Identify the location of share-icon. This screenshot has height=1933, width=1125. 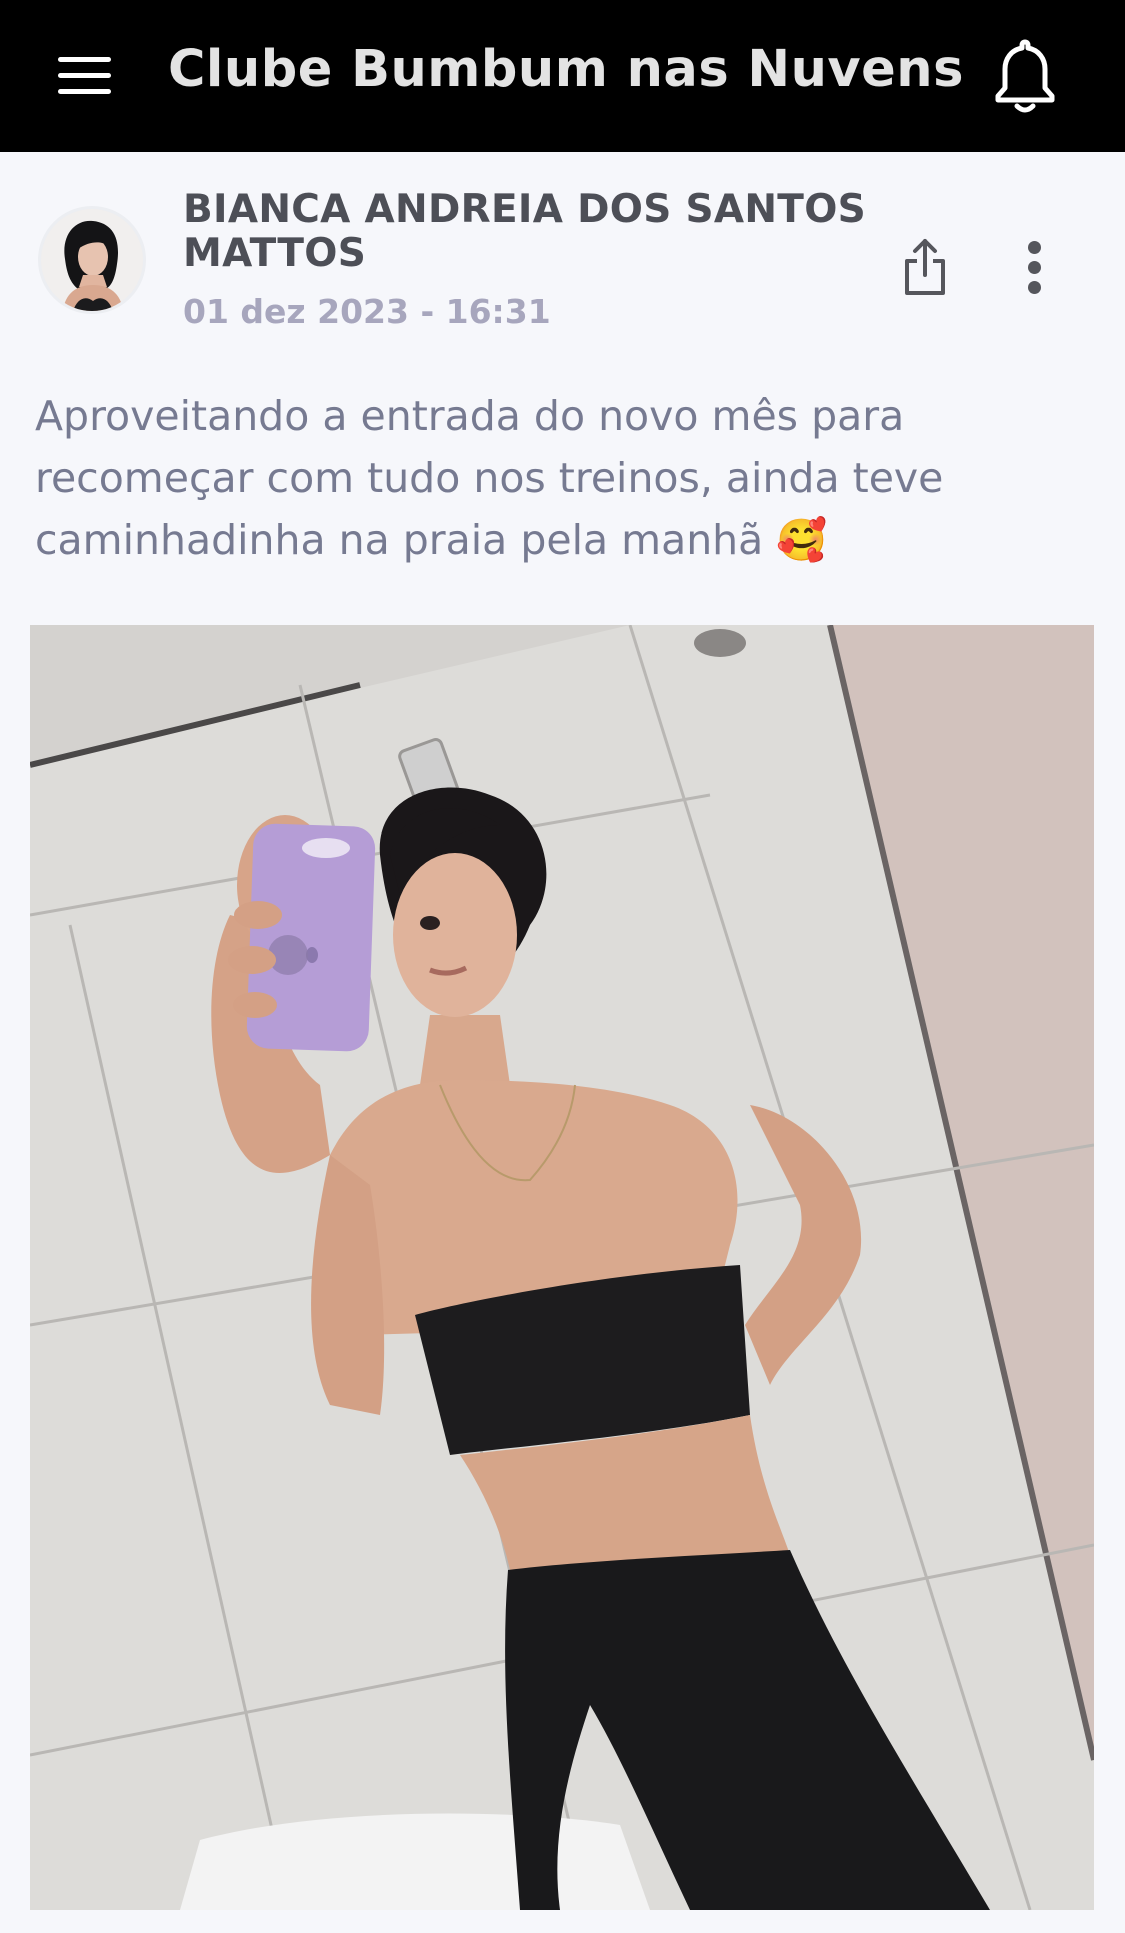
(925, 267).